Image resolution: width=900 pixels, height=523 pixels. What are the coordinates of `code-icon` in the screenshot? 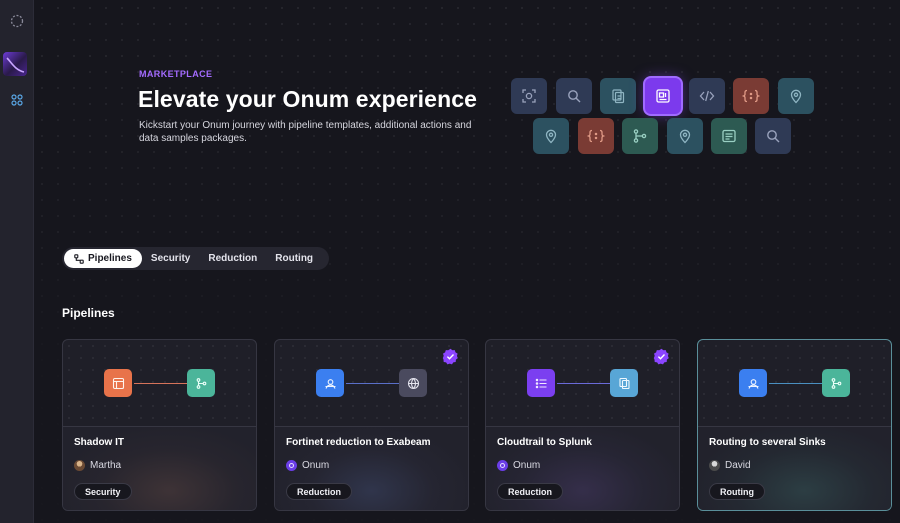 It's located at (707, 96).